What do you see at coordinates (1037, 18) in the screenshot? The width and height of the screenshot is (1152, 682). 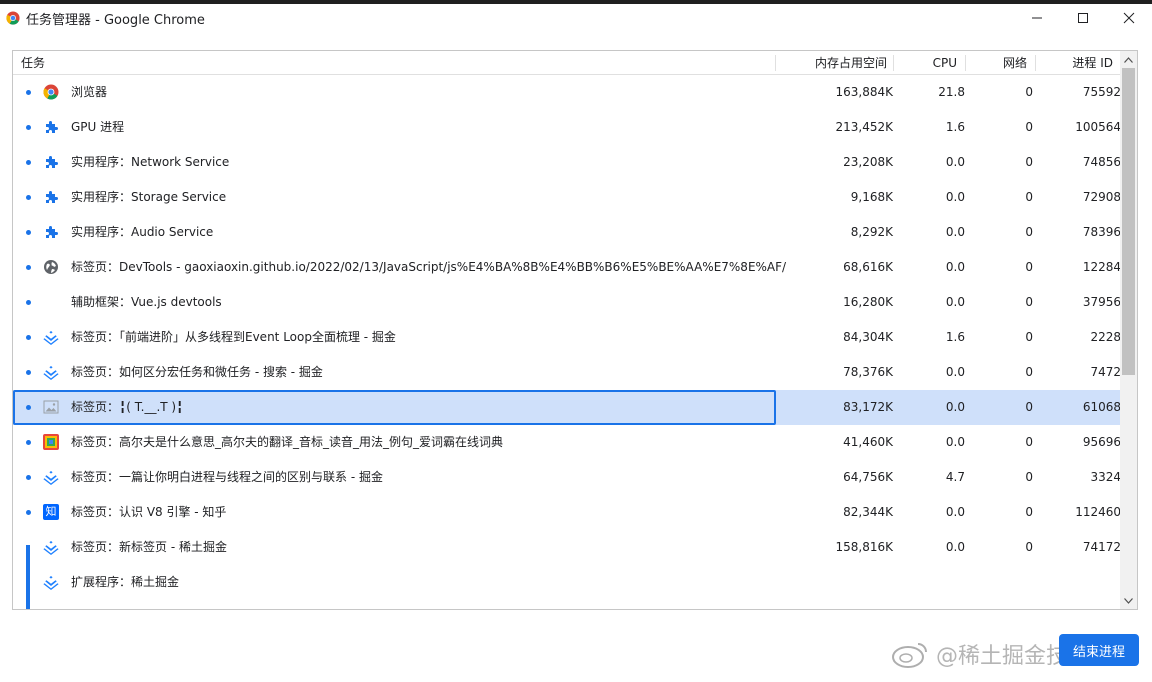 I see `minimize-button` at bounding box center [1037, 18].